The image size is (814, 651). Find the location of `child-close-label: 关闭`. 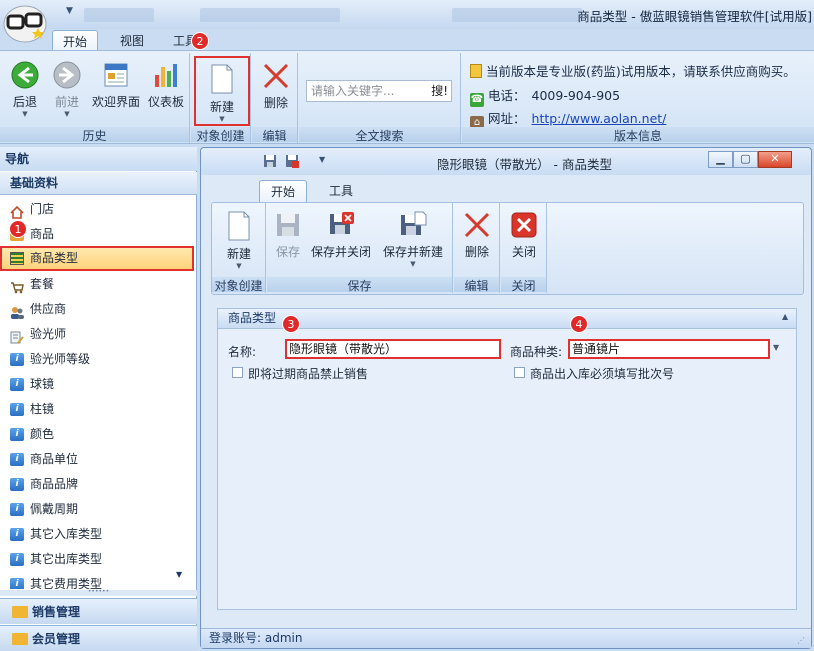

child-close-label: 关闭 is located at coordinates (523, 252).